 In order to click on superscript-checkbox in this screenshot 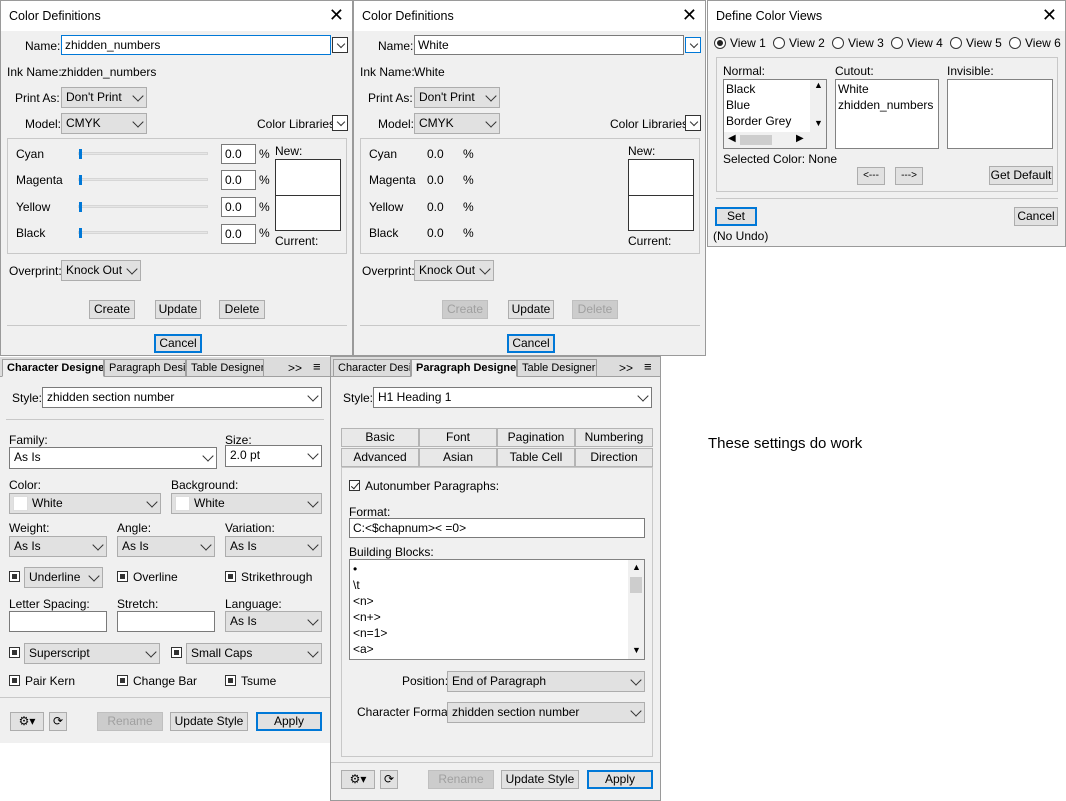, I will do `click(14, 652)`.